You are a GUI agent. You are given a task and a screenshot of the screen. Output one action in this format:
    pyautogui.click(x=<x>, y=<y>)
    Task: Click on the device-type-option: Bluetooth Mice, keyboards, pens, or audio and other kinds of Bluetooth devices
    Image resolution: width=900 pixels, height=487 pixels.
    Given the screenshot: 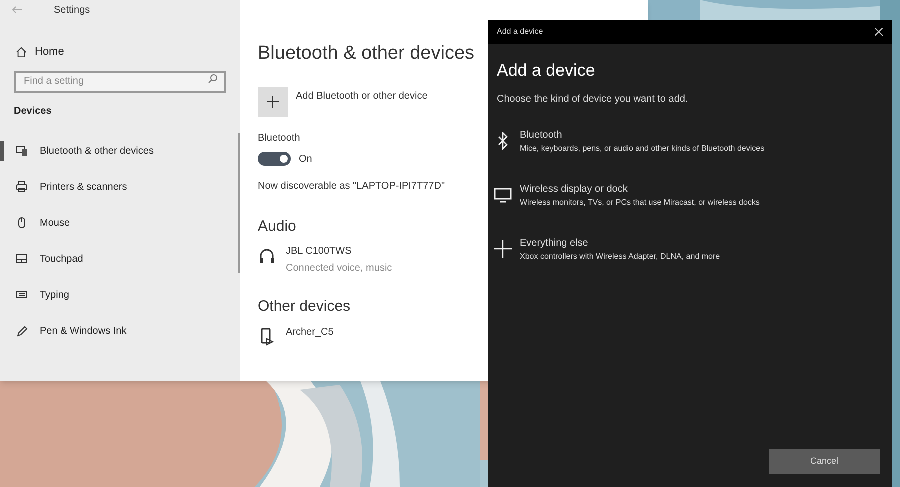 What is the action you would take?
    pyautogui.click(x=690, y=141)
    